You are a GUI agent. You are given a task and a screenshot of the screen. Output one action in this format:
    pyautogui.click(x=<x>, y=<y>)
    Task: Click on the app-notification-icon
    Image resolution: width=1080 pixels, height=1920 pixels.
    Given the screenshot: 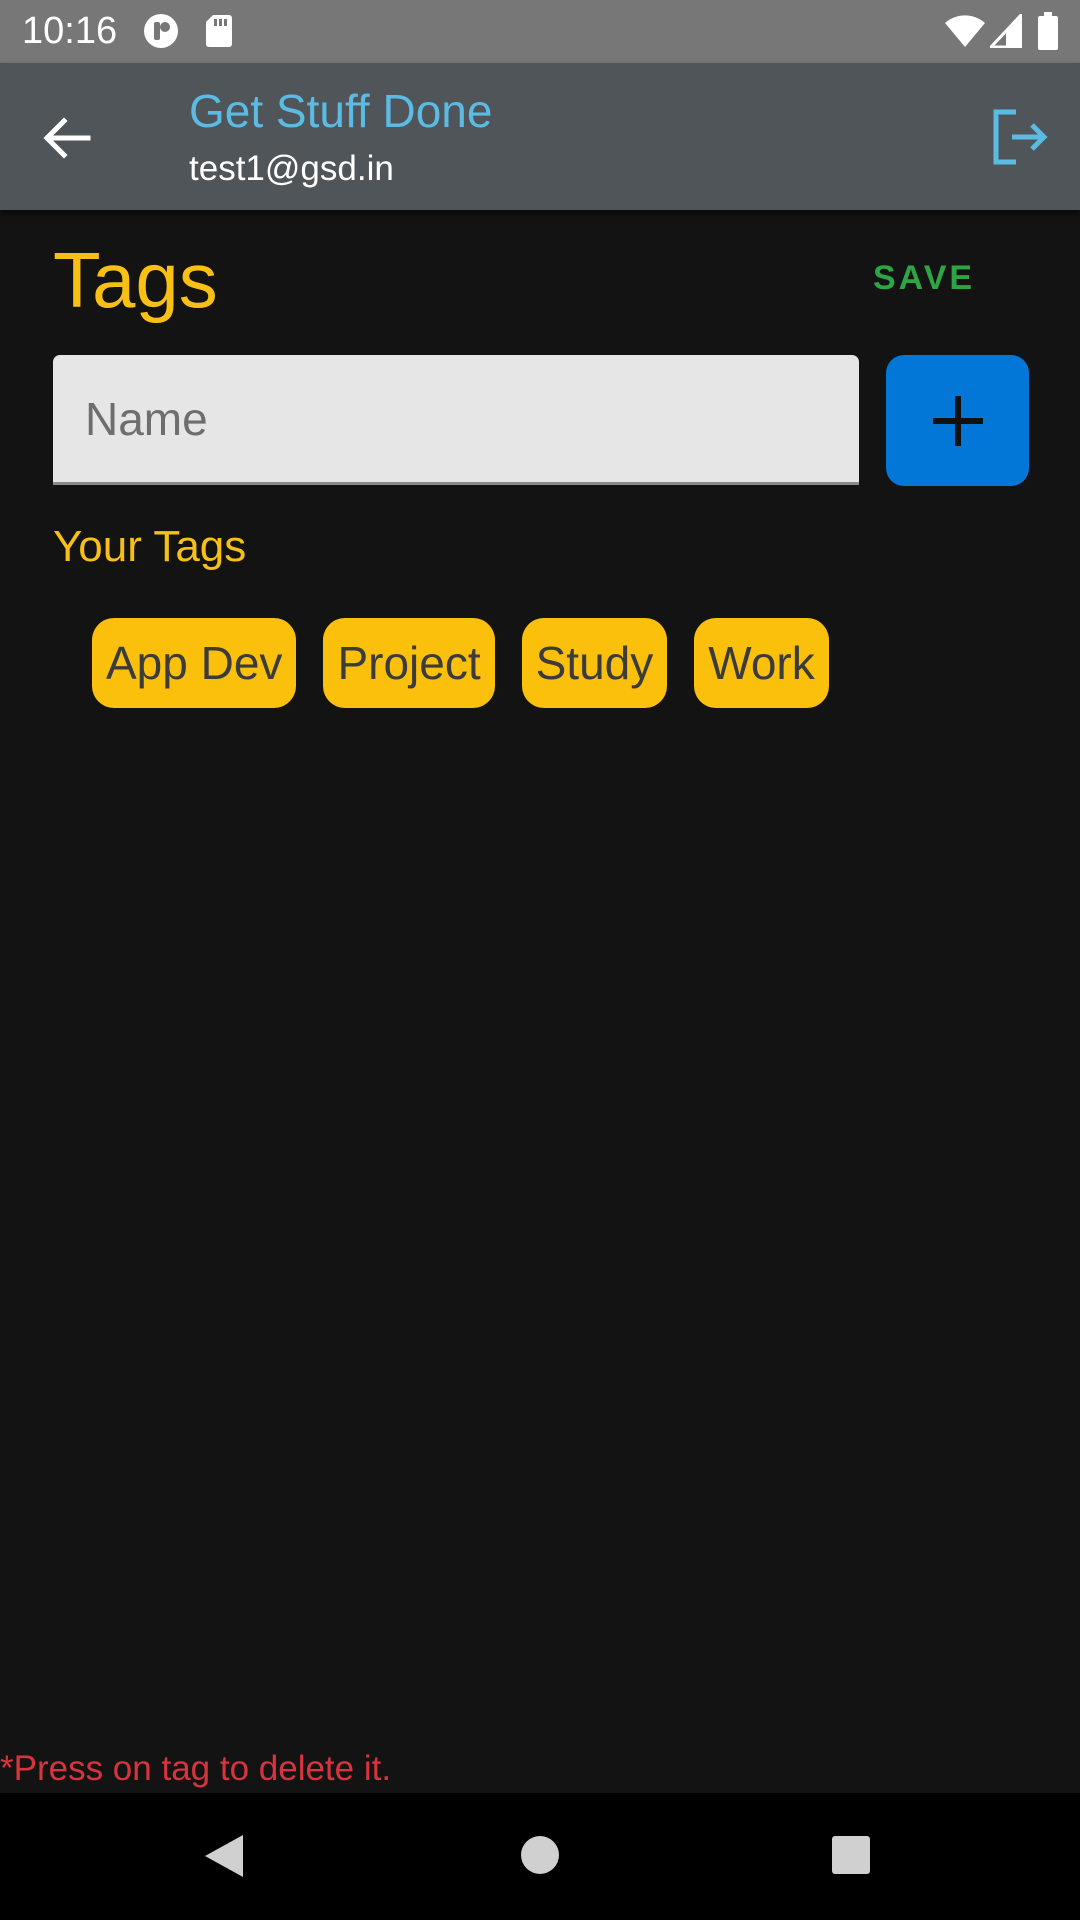 What is the action you would take?
    pyautogui.click(x=161, y=33)
    